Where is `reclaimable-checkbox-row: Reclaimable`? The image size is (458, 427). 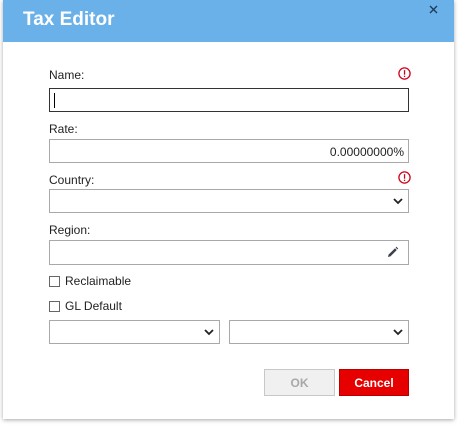
reclaimable-checkbox-row: Reclaimable is located at coordinates (90, 281).